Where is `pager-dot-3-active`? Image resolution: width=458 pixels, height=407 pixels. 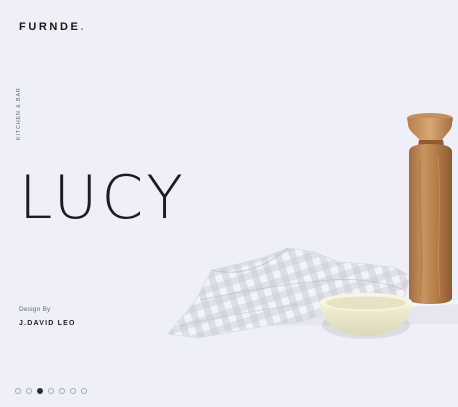
pager-dot-3-active is located at coordinates (40, 391).